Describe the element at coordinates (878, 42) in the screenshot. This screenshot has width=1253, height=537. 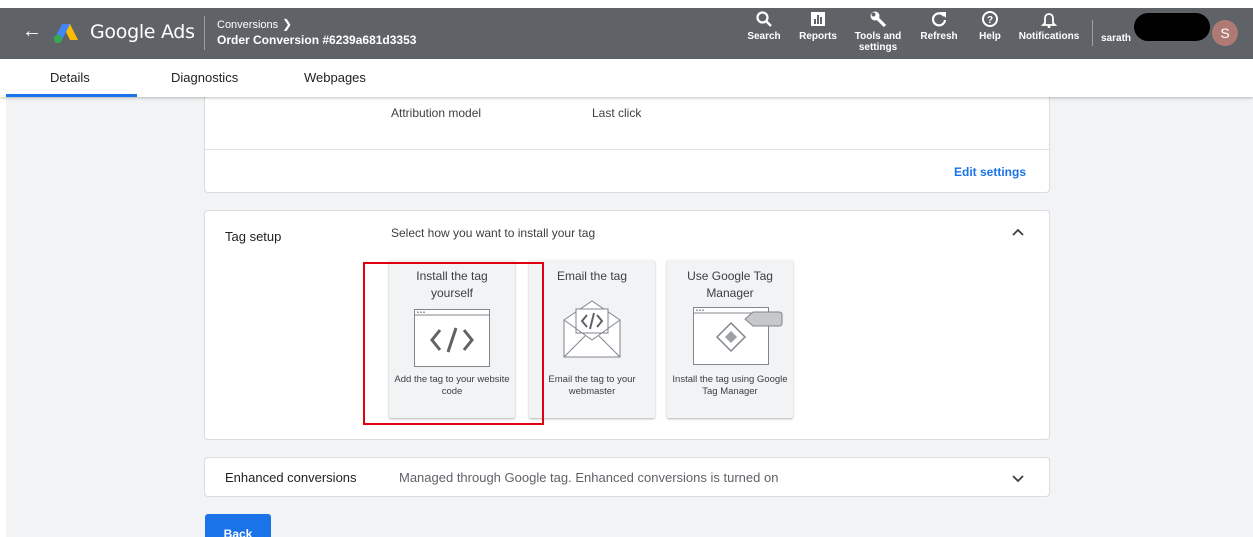
I see `tools-settings-label: Tools and settings` at that location.